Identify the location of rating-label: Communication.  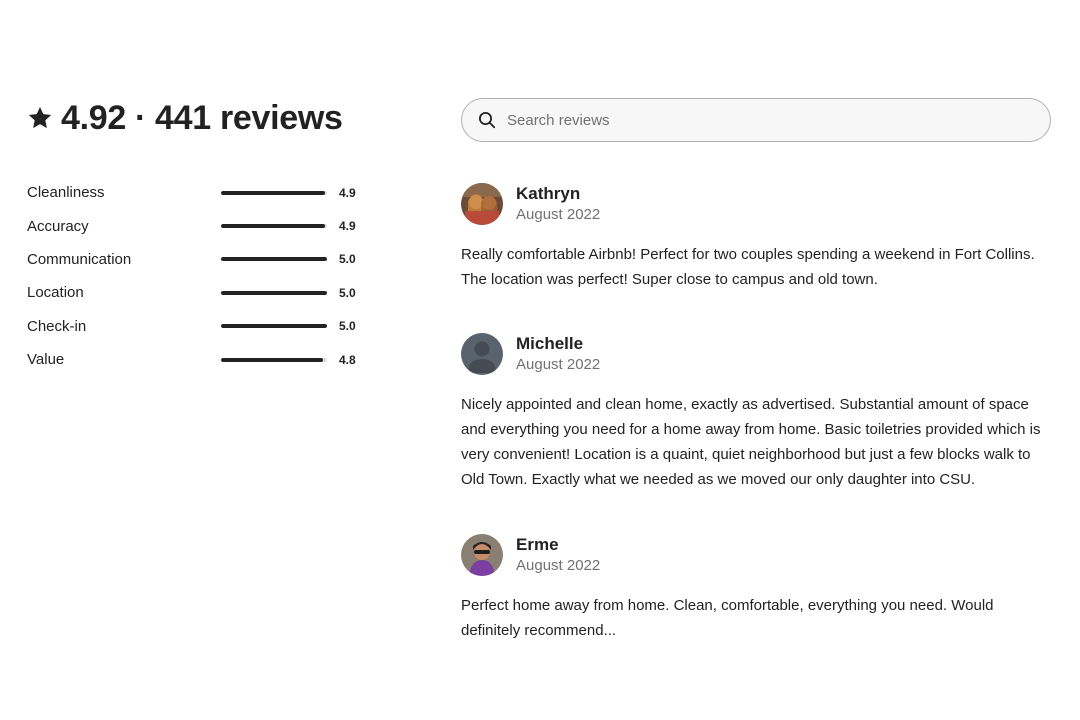
(79, 259).